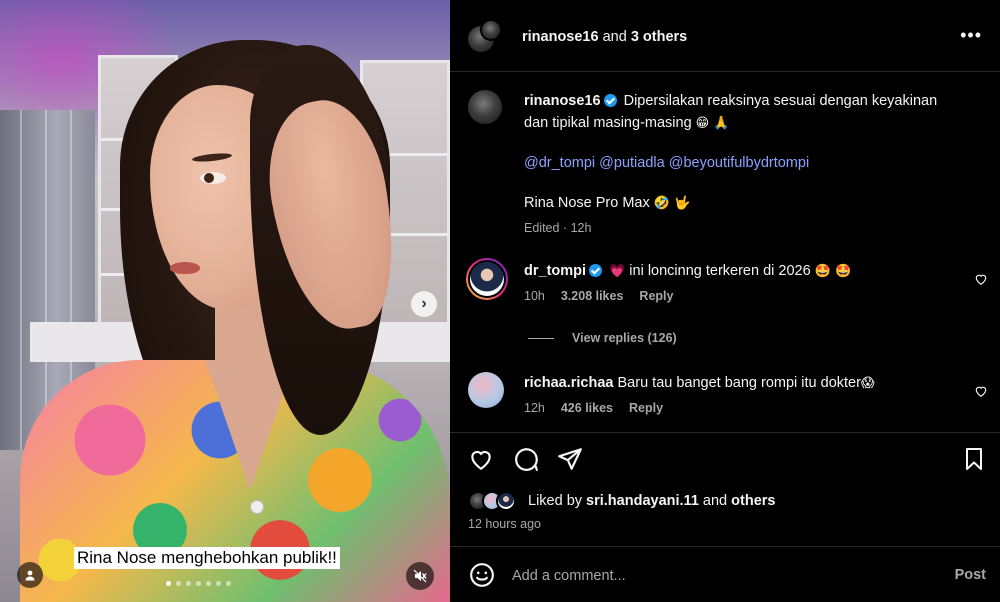 The width and height of the screenshot is (1000, 602). What do you see at coordinates (642, 501) in the screenshot?
I see `liked-by-user: sri.handayani.11` at bounding box center [642, 501].